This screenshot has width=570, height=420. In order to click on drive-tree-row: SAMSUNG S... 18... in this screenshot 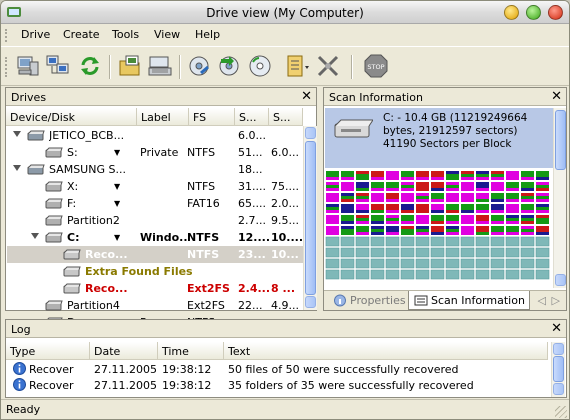, I will do `click(155, 169)`.